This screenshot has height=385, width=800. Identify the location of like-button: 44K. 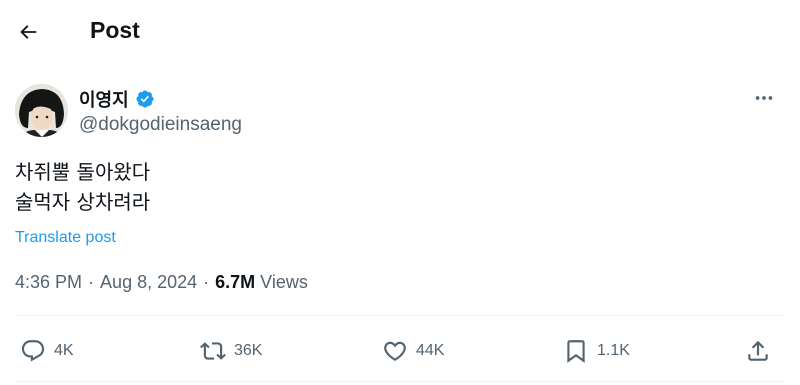
(413, 351).